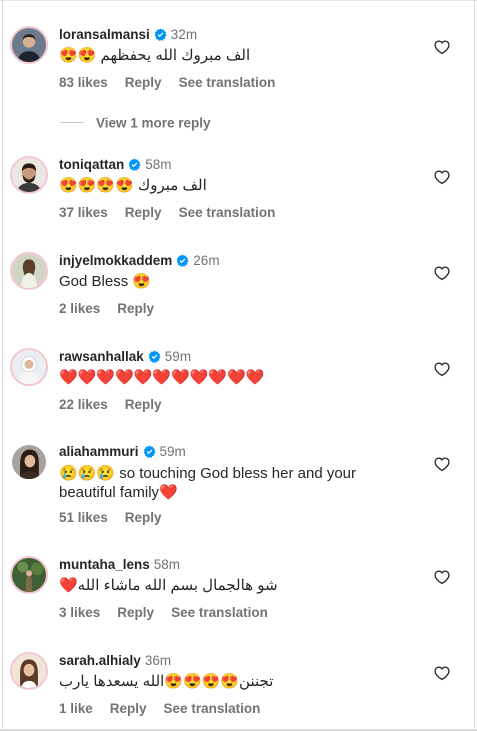 Image resolution: width=477 pixels, height=731 pixels. I want to click on username: aliahammuri, so click(99, 451).